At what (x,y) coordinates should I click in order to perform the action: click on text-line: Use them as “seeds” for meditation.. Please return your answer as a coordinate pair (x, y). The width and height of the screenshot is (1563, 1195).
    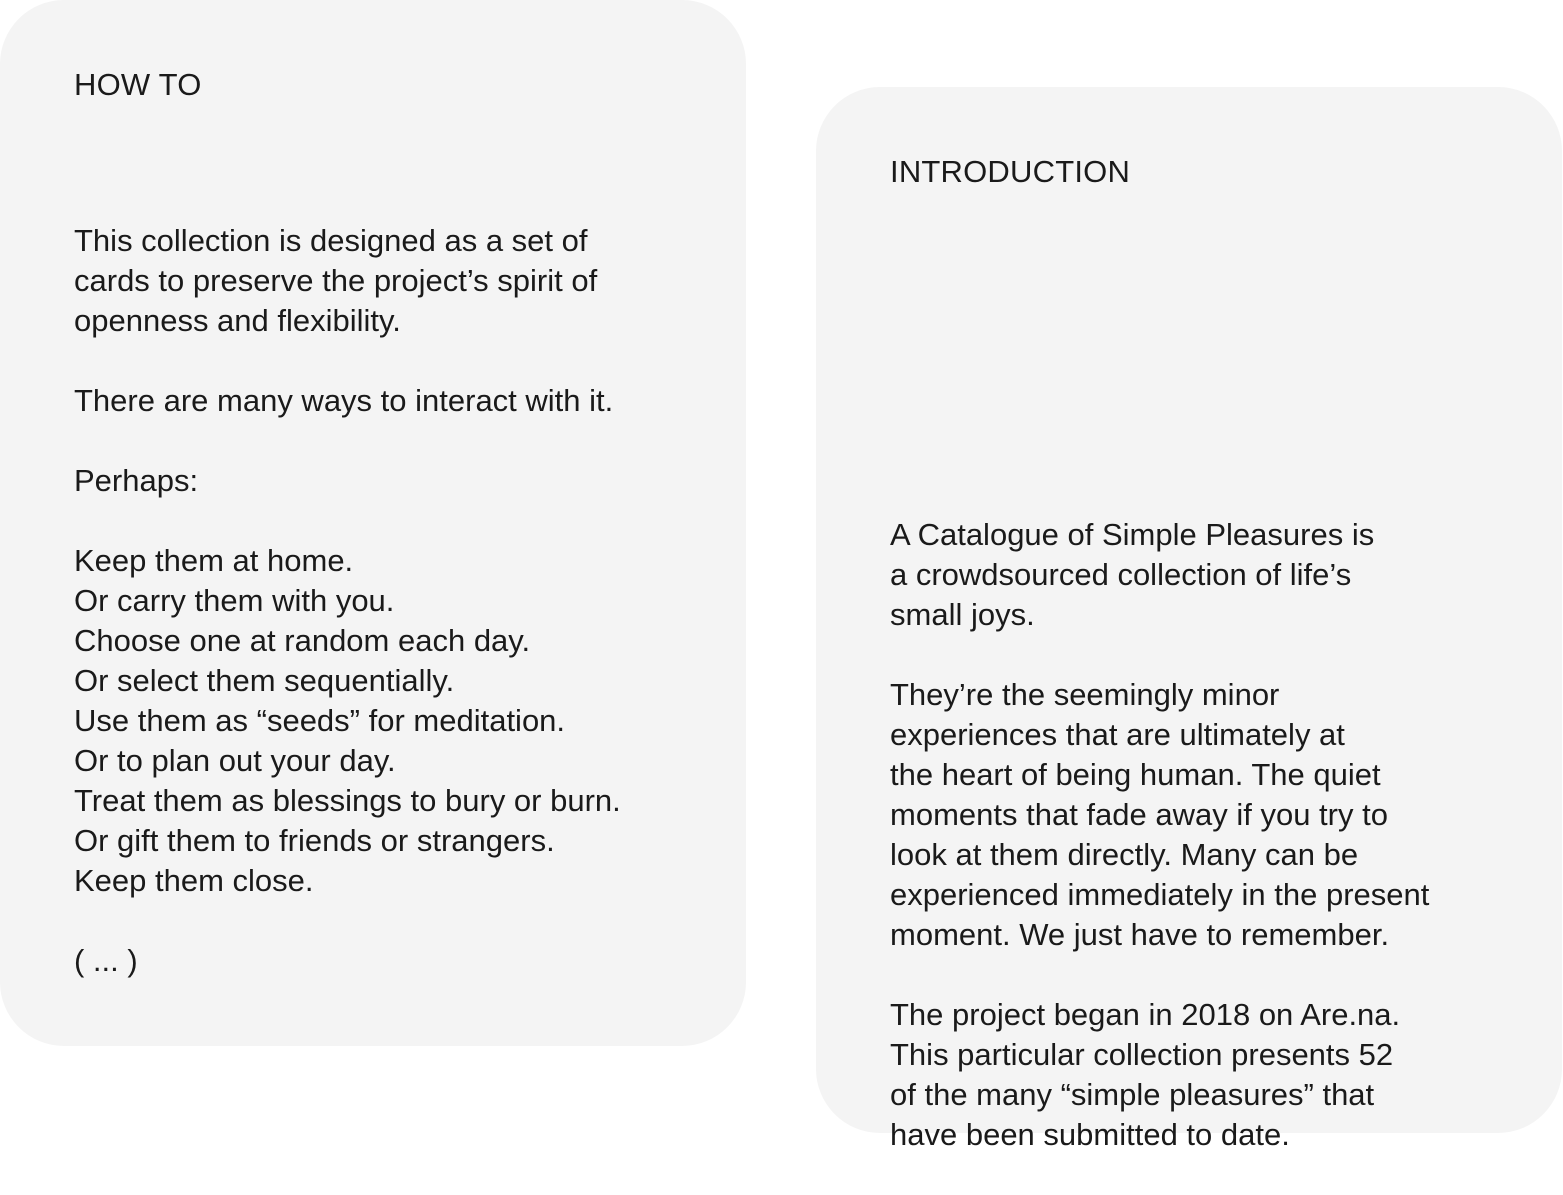
    Looking at the image, I should click on (320, 720).